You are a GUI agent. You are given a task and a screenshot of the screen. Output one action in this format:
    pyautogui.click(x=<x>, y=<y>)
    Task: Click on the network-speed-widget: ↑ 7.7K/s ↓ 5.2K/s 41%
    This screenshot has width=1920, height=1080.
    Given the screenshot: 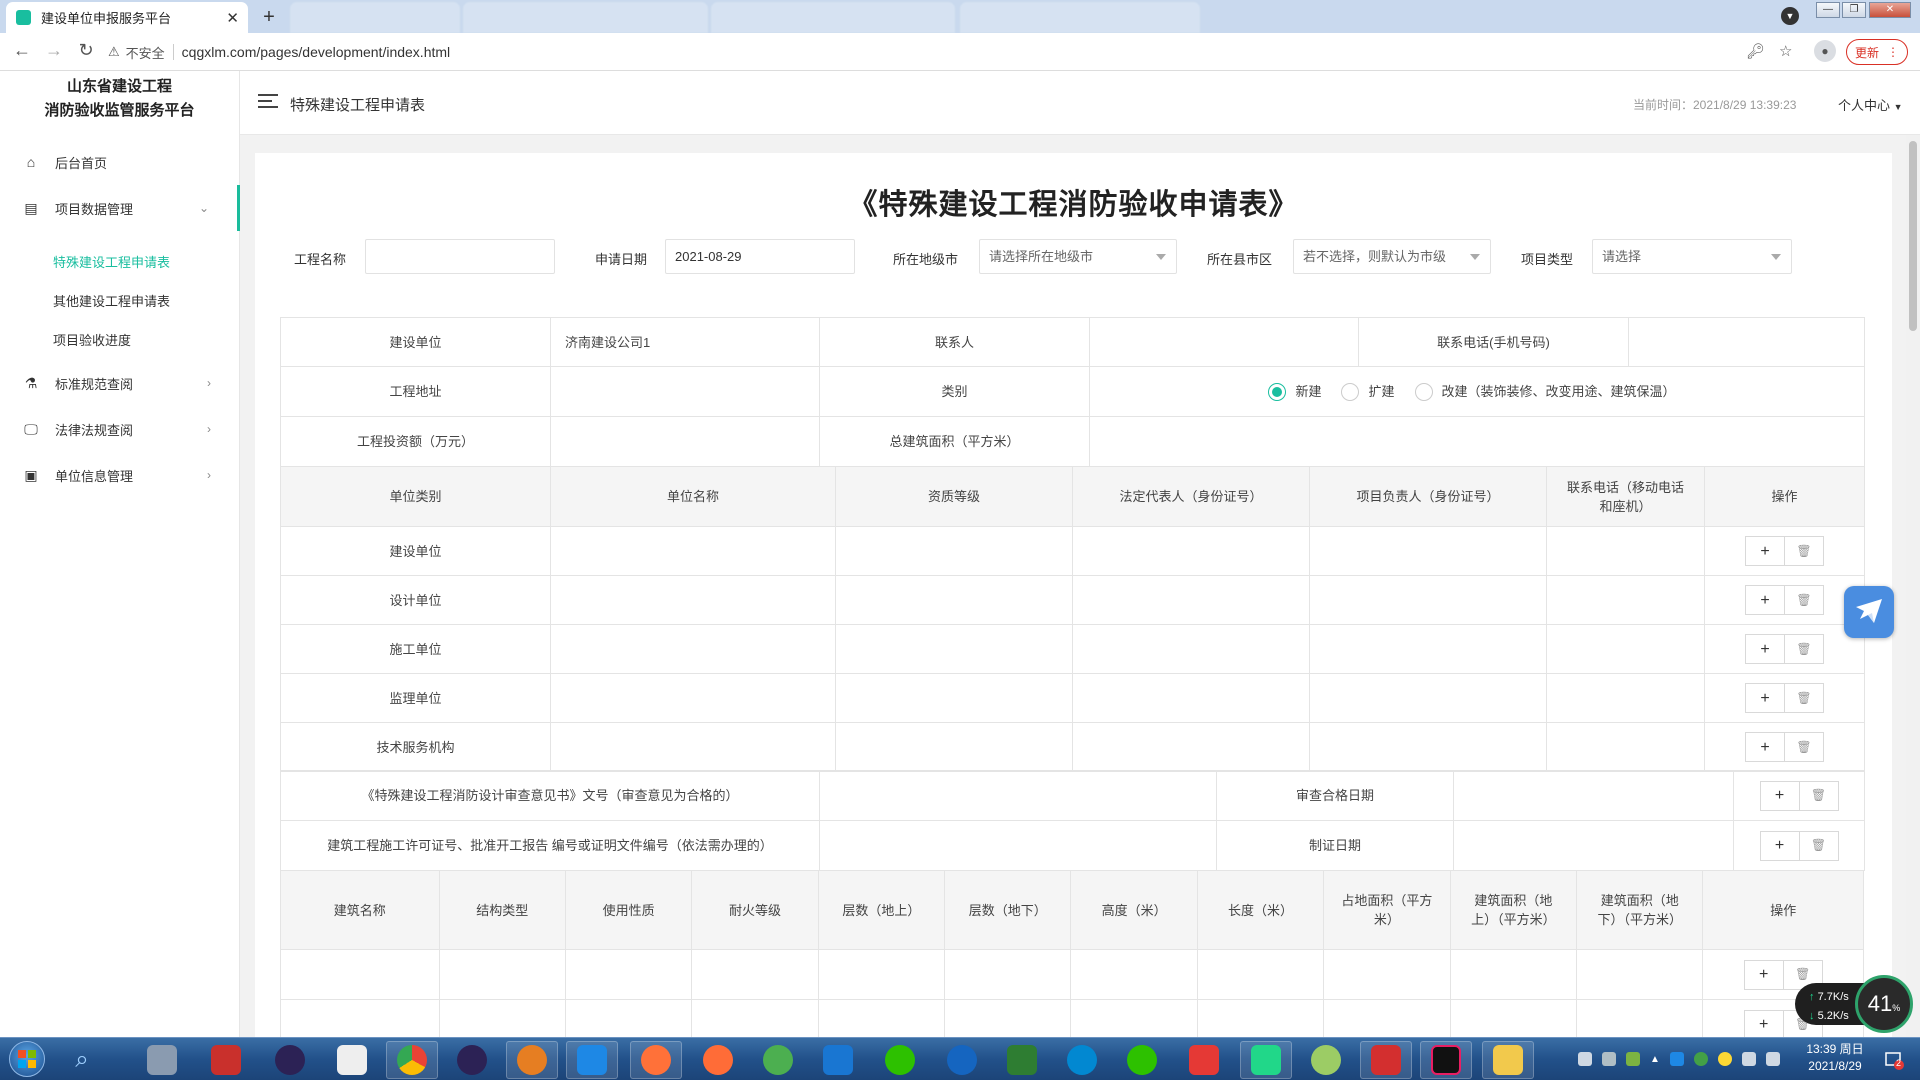 What is the action you would take?
    pyautogui.click(x=1855, y=1004)
    